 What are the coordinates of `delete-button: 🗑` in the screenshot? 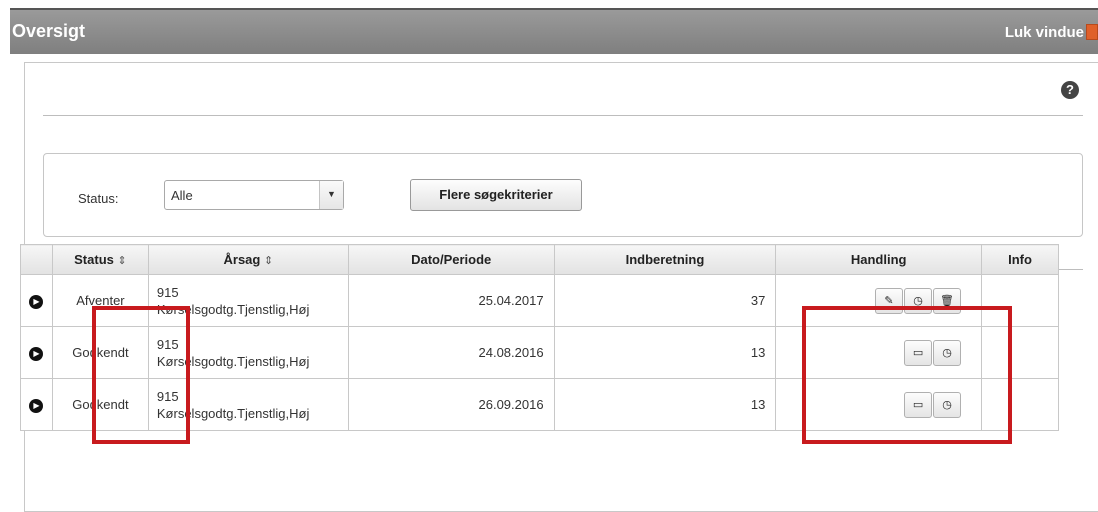 It's located at (947, 300).